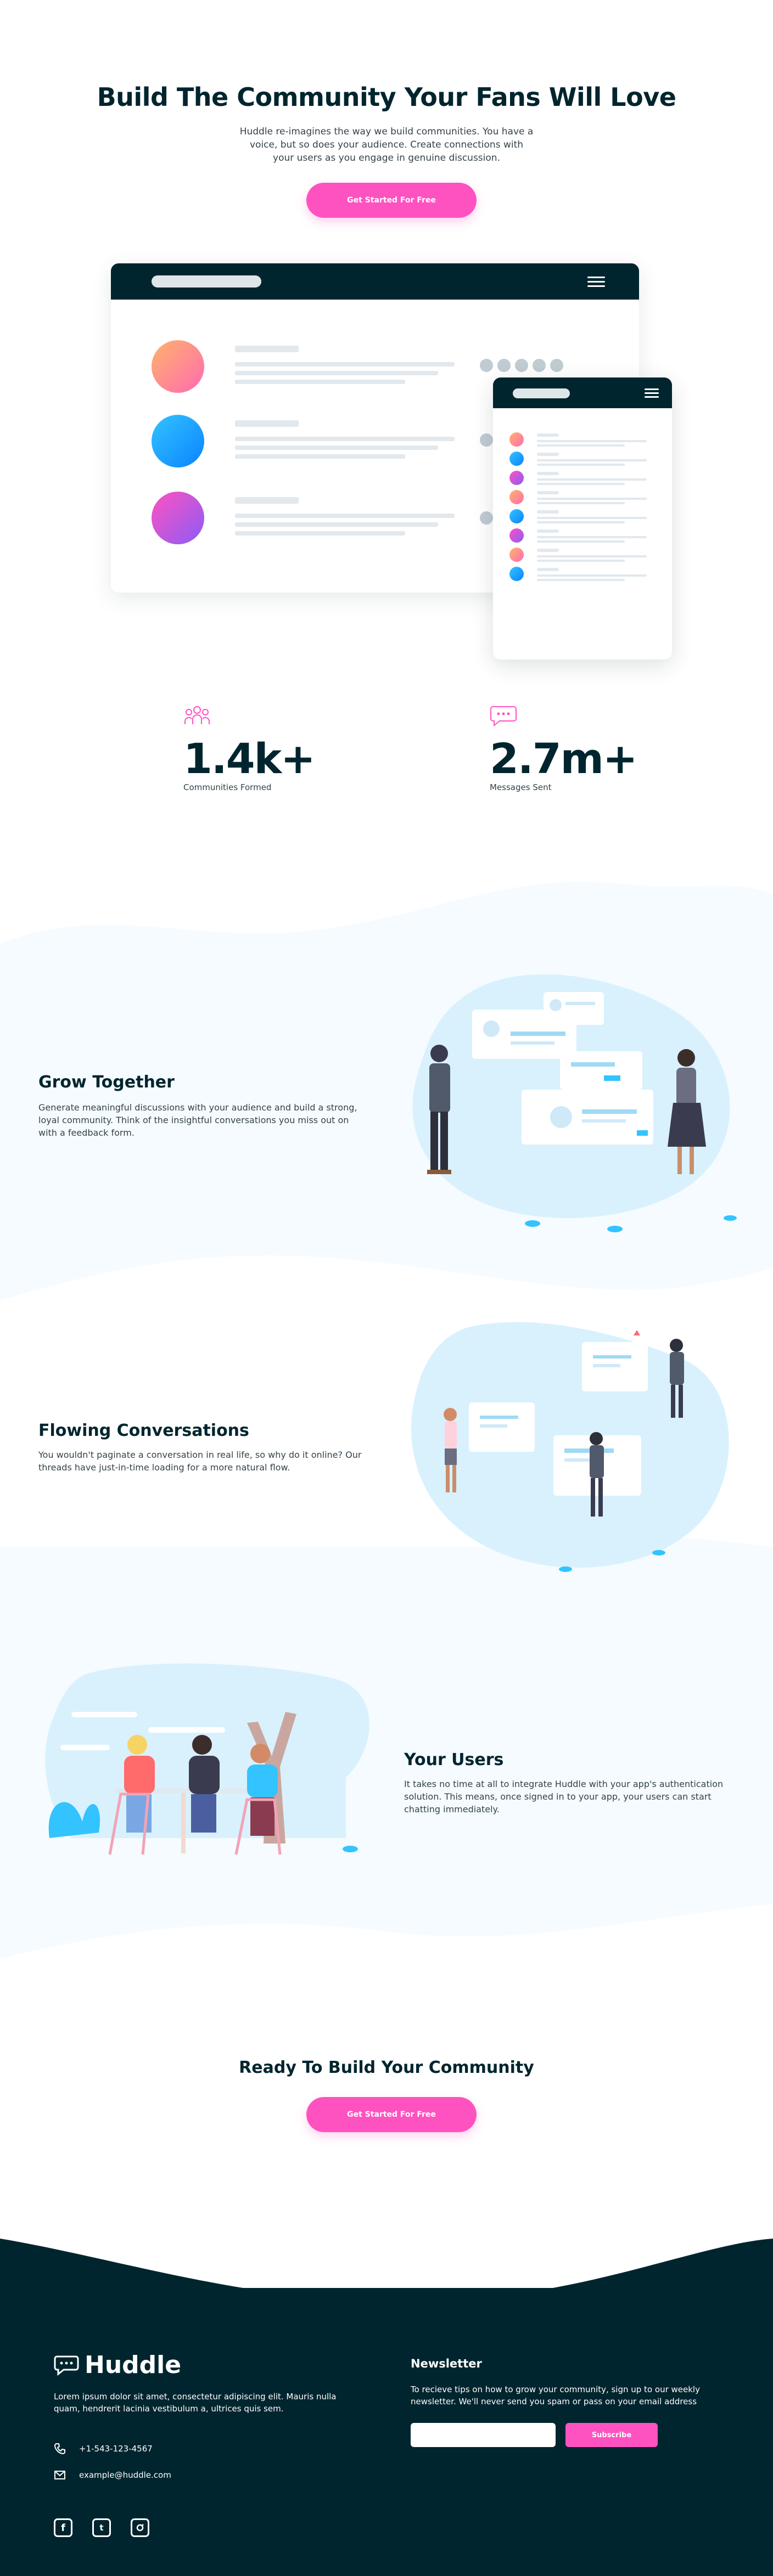 This screenshot has height=2576, width=773. I want to click on footer-logo-text: Huddle, so click(133, 2365).